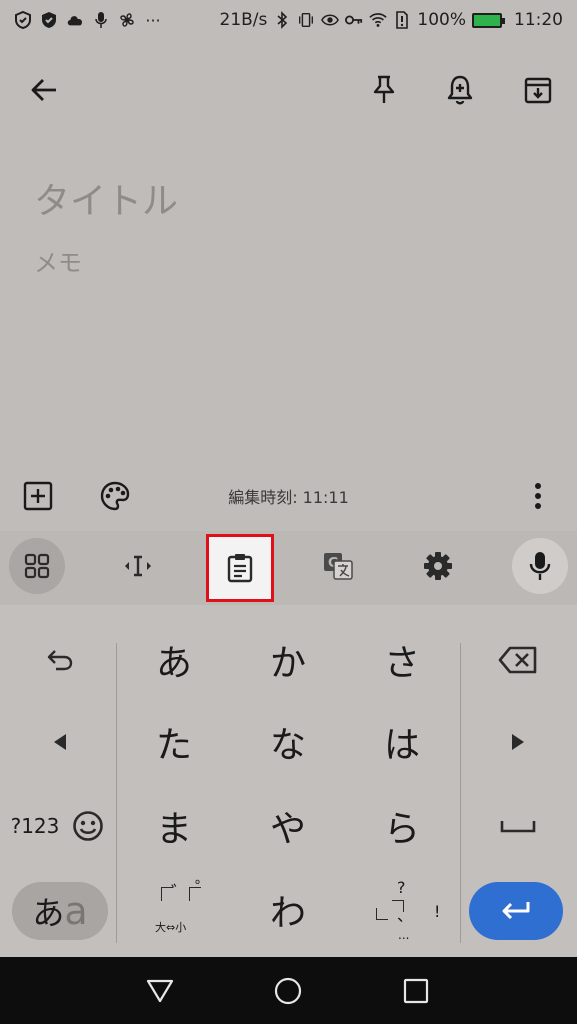  I want to click on status-bar: ··· 21B/s 100% 11:20, so click(288, 20).